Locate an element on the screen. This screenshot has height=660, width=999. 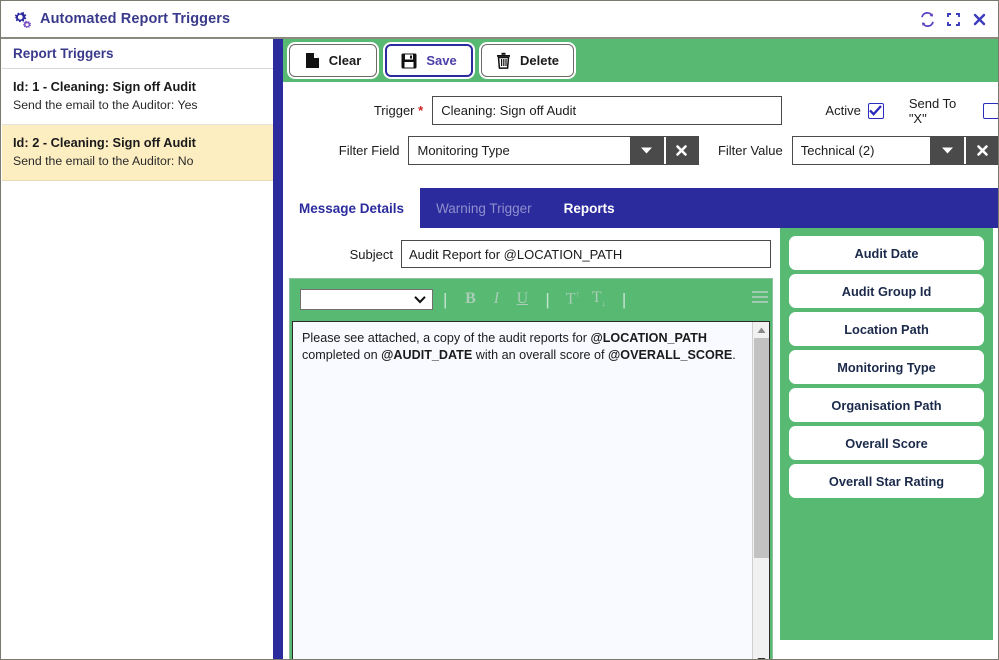
clear-button: Clear is located at coordinates (333, 60).